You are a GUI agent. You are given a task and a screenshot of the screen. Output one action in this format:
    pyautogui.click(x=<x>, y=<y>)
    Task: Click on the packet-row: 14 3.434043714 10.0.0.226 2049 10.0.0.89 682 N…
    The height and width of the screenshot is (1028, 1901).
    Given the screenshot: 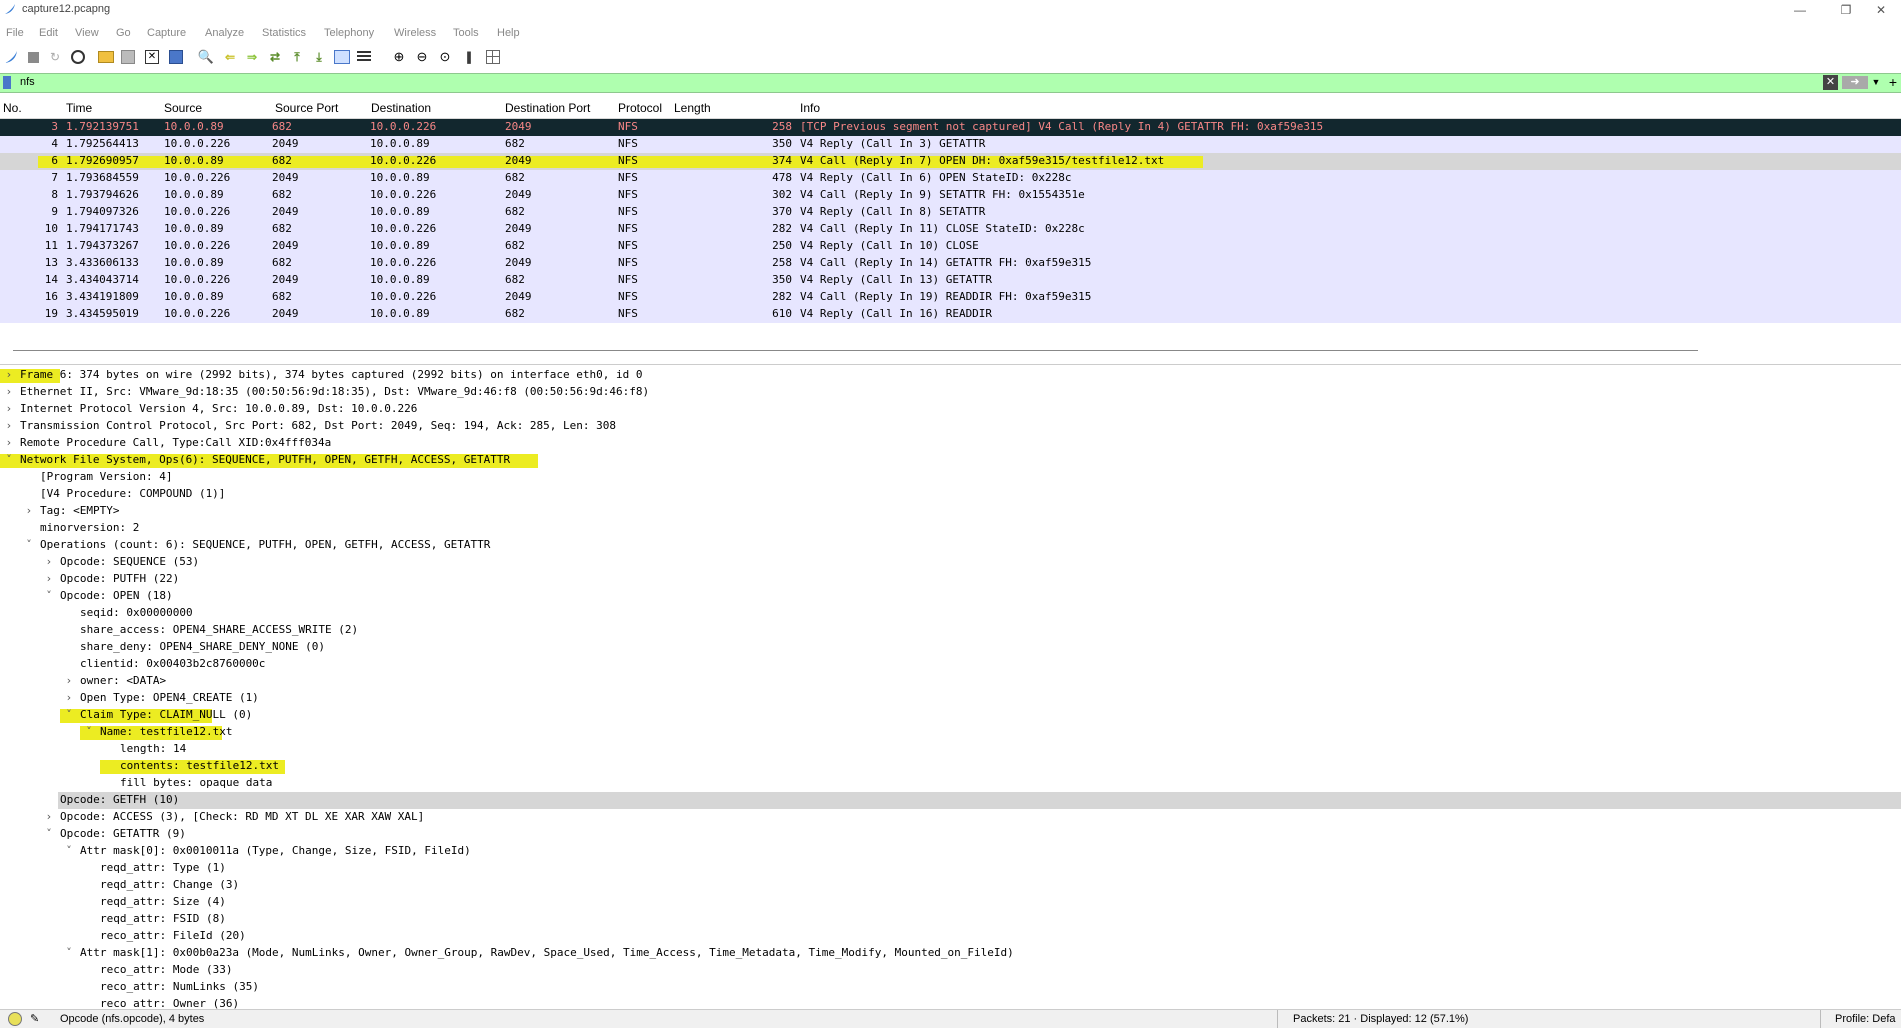 What is the action you would take?
    pyautogui.click(x=950, y=280)
    